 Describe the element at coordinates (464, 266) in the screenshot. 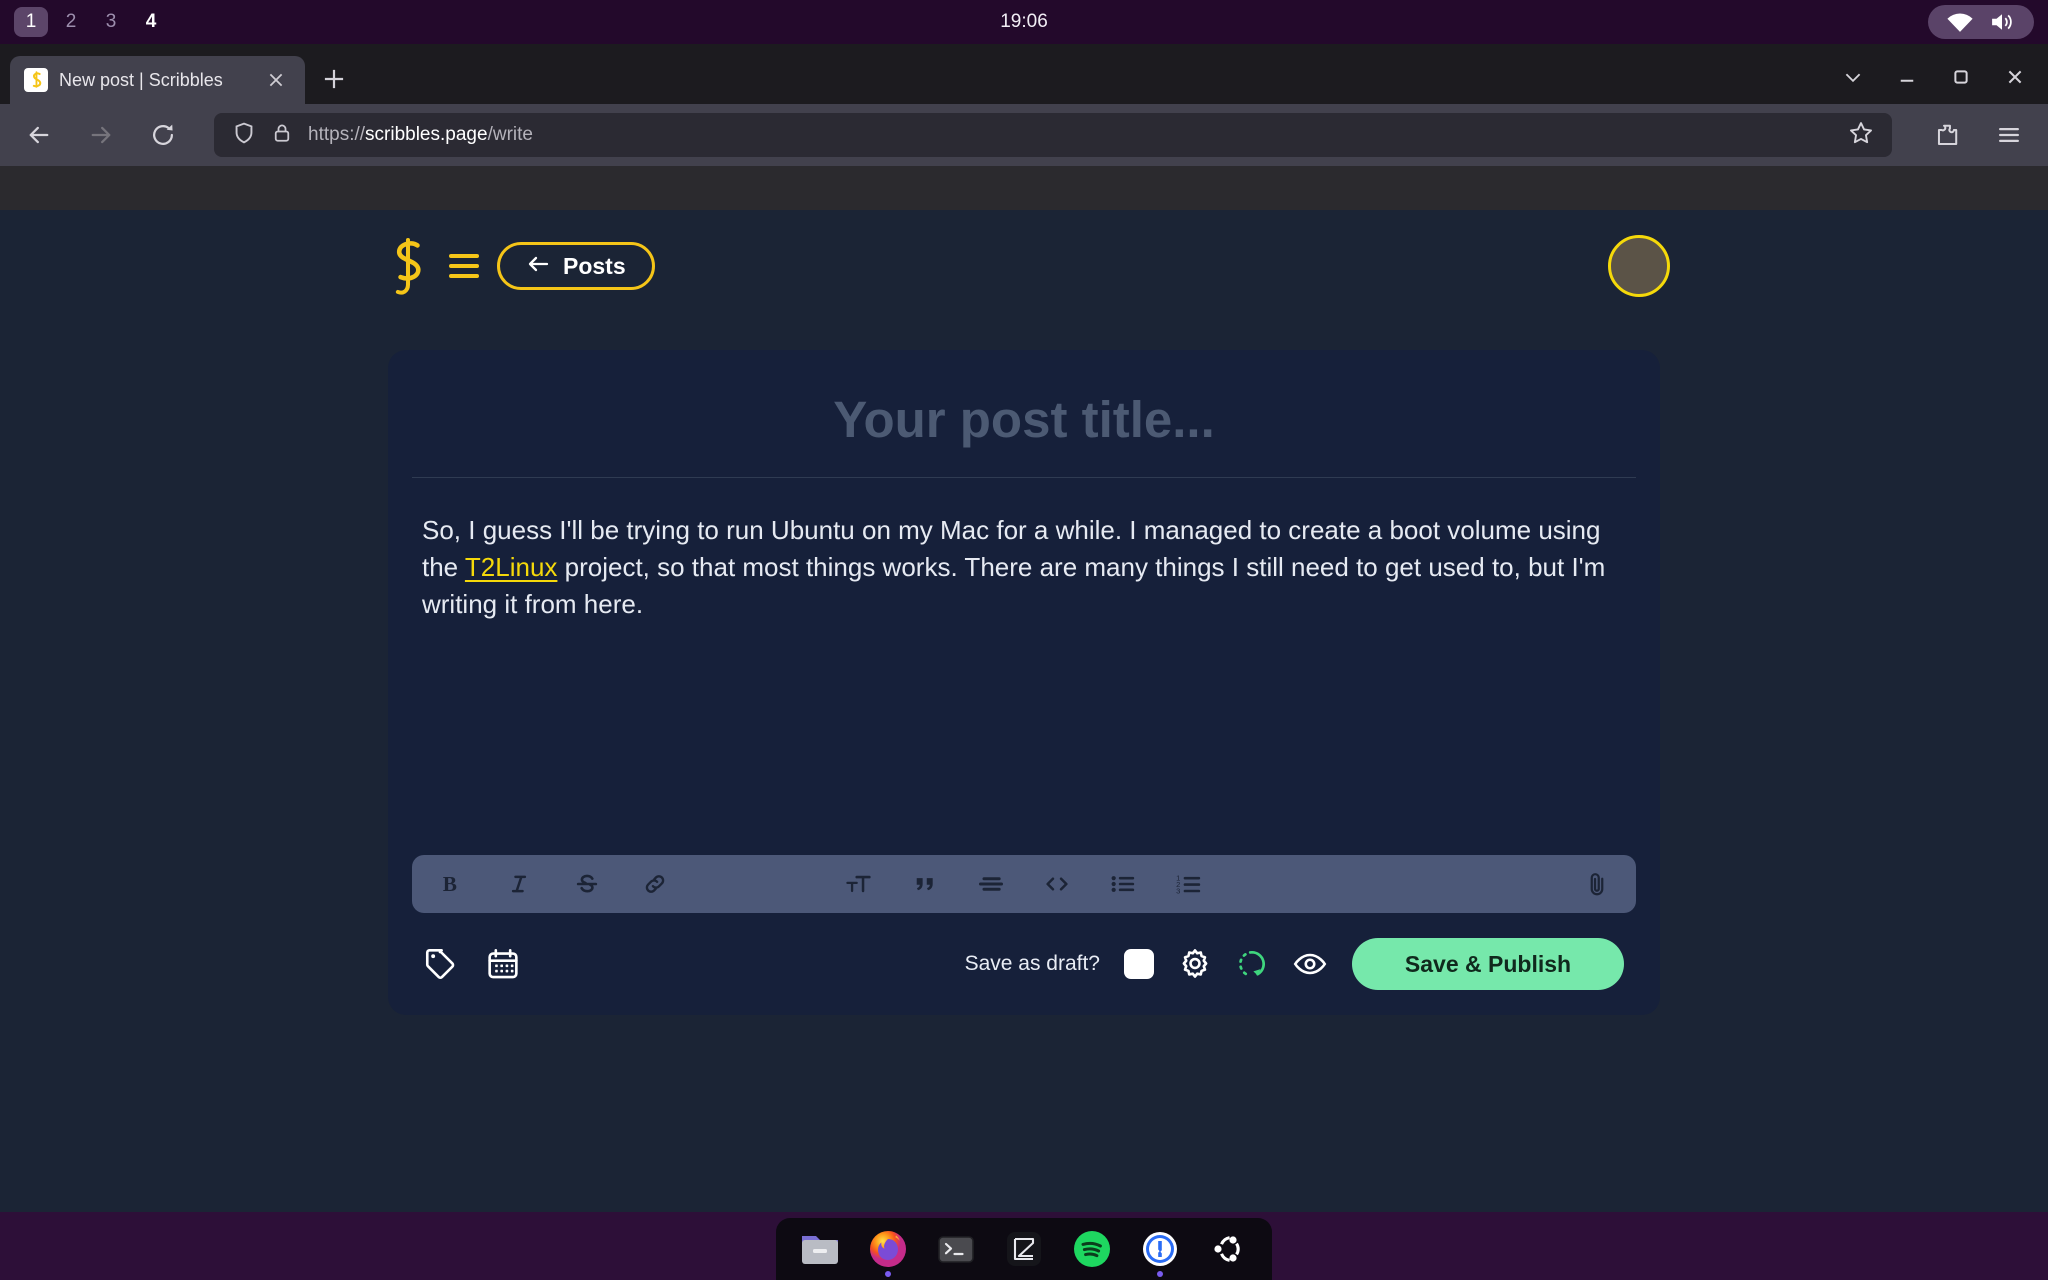

I see `app-menu-icon` at that location.